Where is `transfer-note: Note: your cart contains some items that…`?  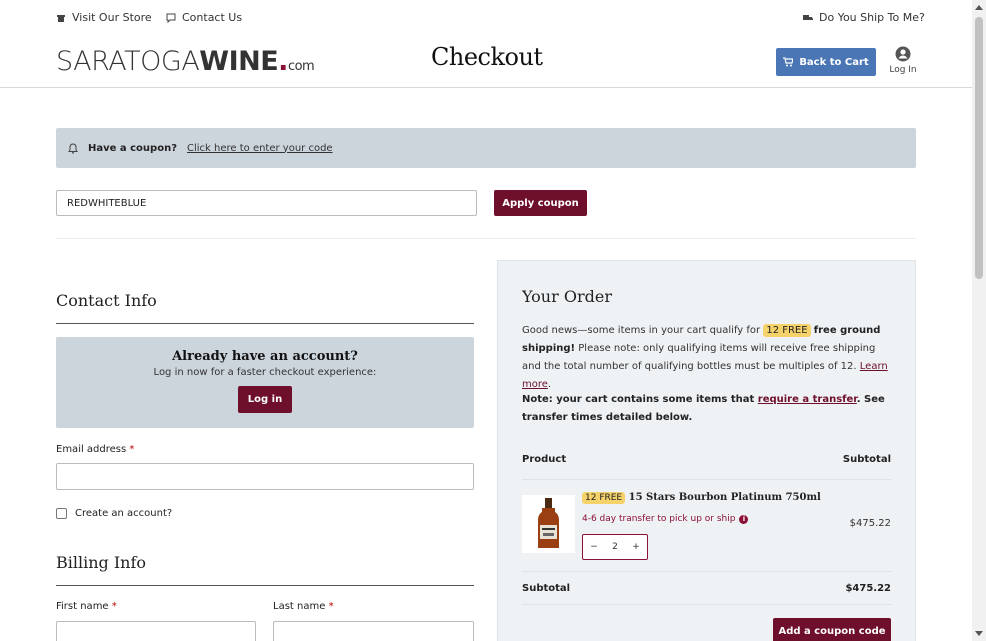 transfer-note: Note: your cart contains some items that… is located at coordinates (703, 408).